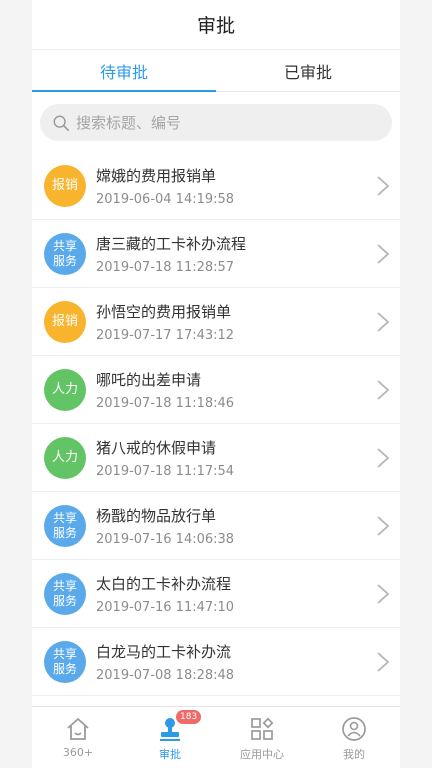 This screenshot has width=432, height=768. I want to click on item-text: 哪吒的出差申请 2019-07-18 11:18:46, so click(236, 390).